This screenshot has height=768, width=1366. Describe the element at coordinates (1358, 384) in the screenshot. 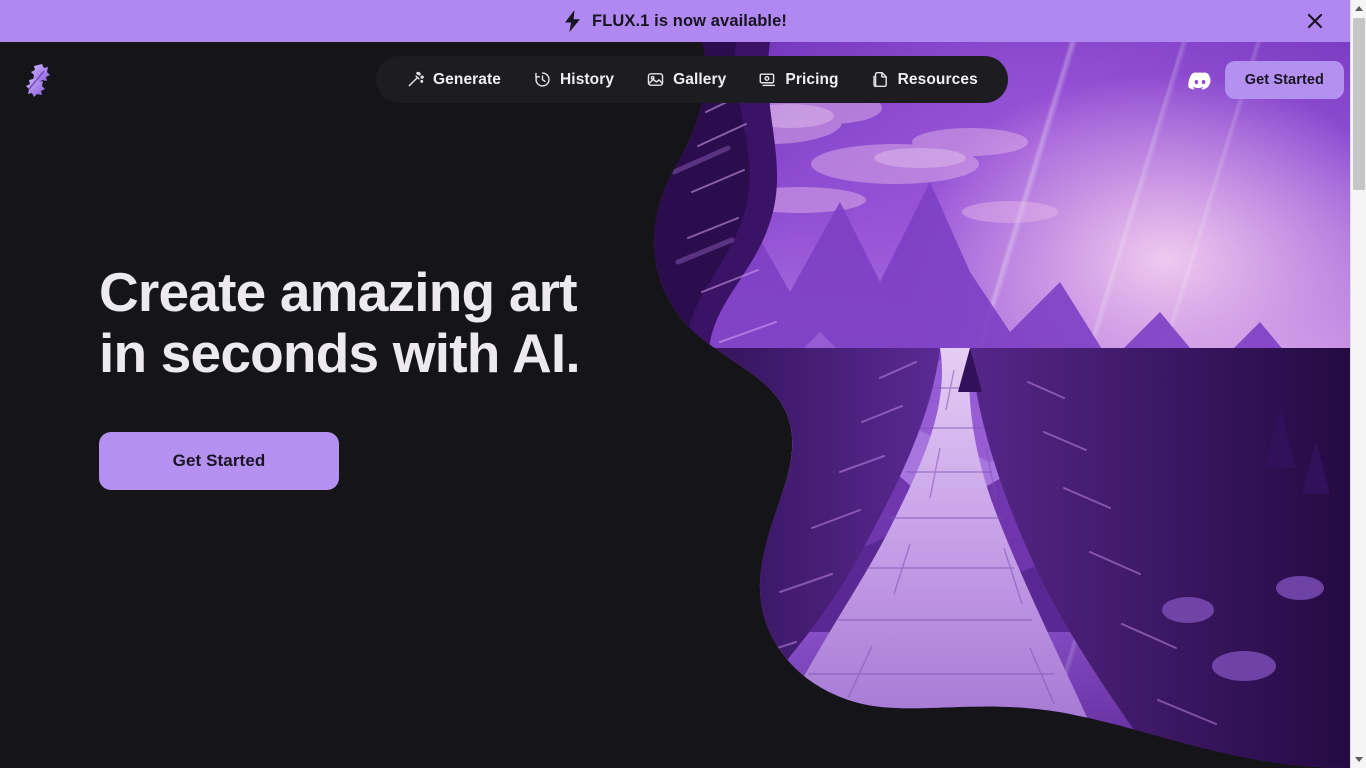

I see `vertical-scrollbar` at that location.